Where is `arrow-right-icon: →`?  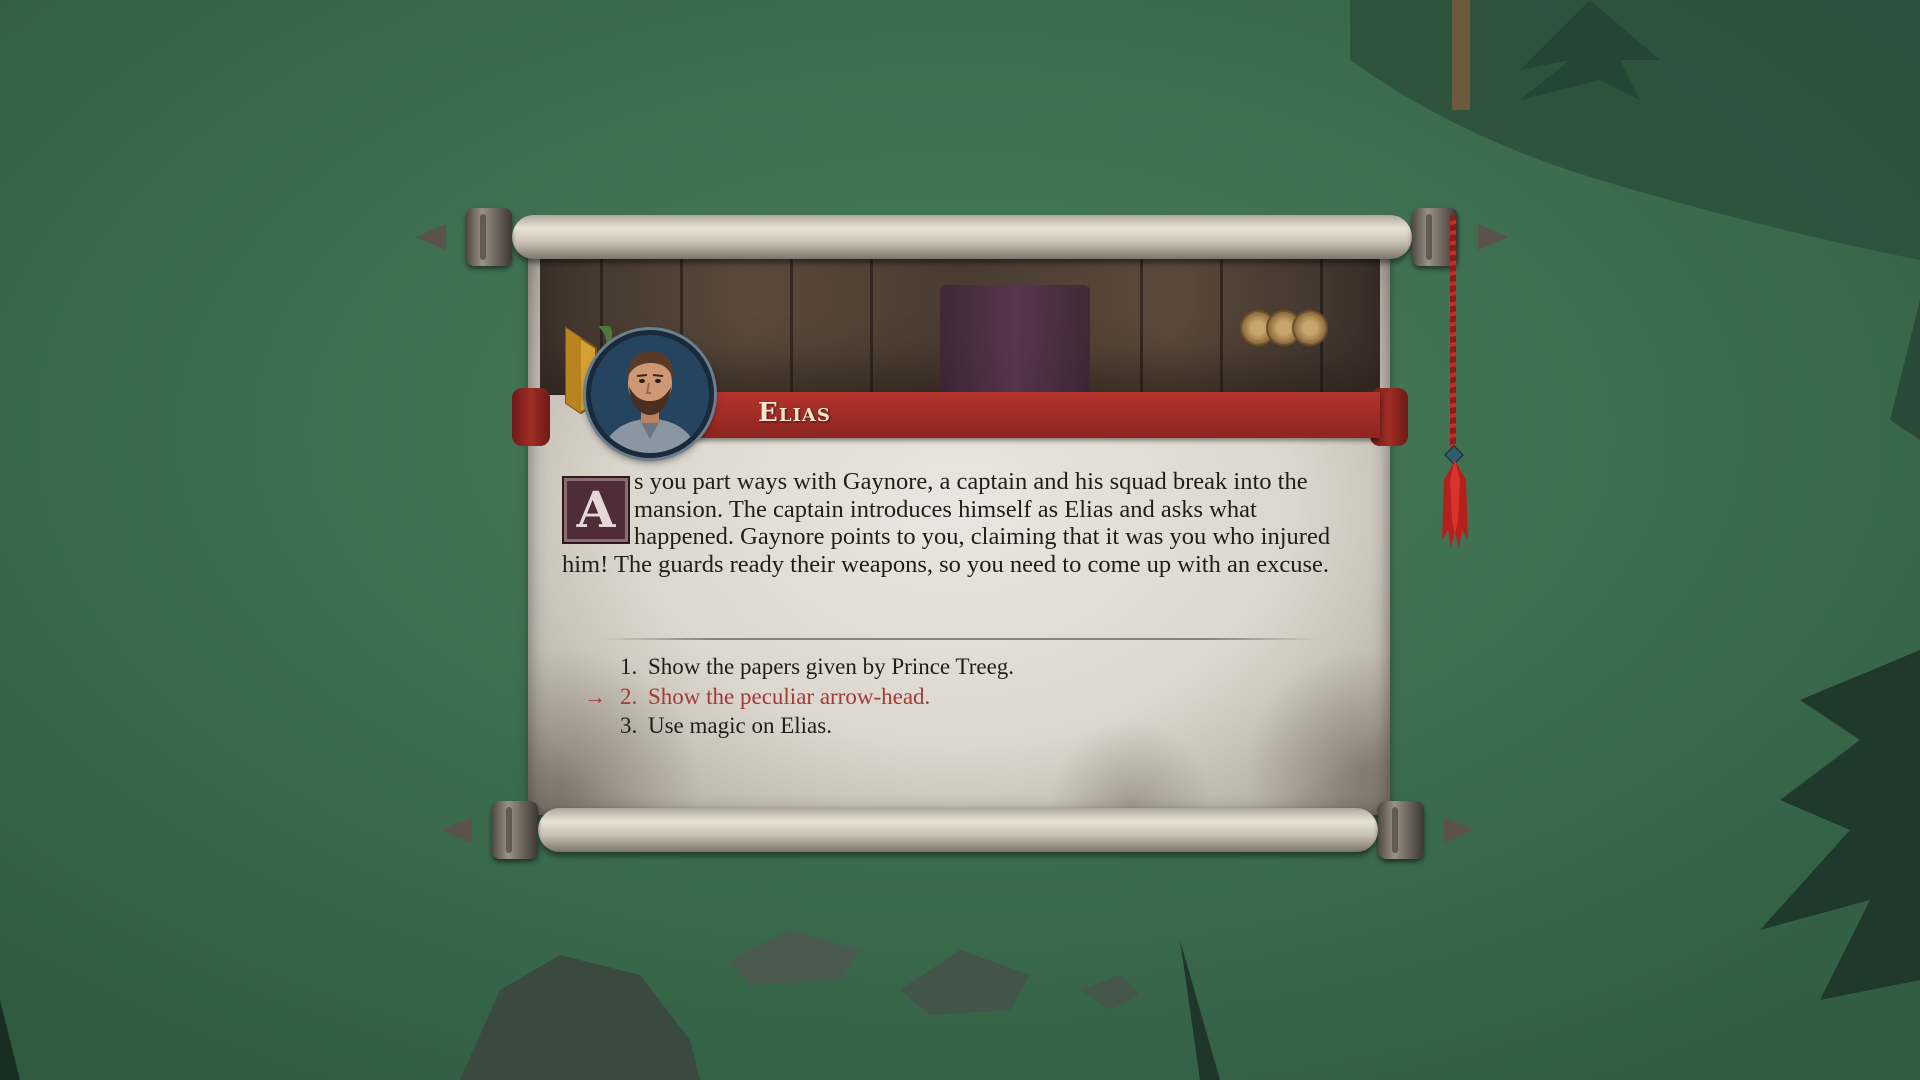 arrow-right-icon: → is located at coordinates (595, 696).